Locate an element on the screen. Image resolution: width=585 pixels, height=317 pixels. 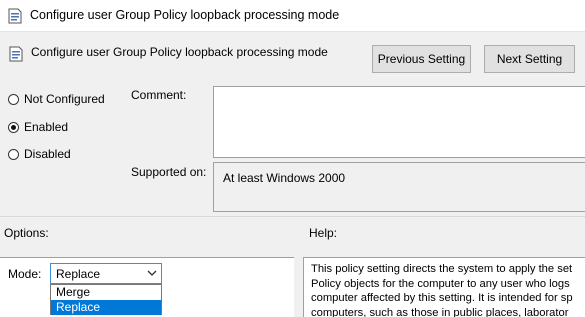
chevron-down-icon is located at coordinates (152, 274).